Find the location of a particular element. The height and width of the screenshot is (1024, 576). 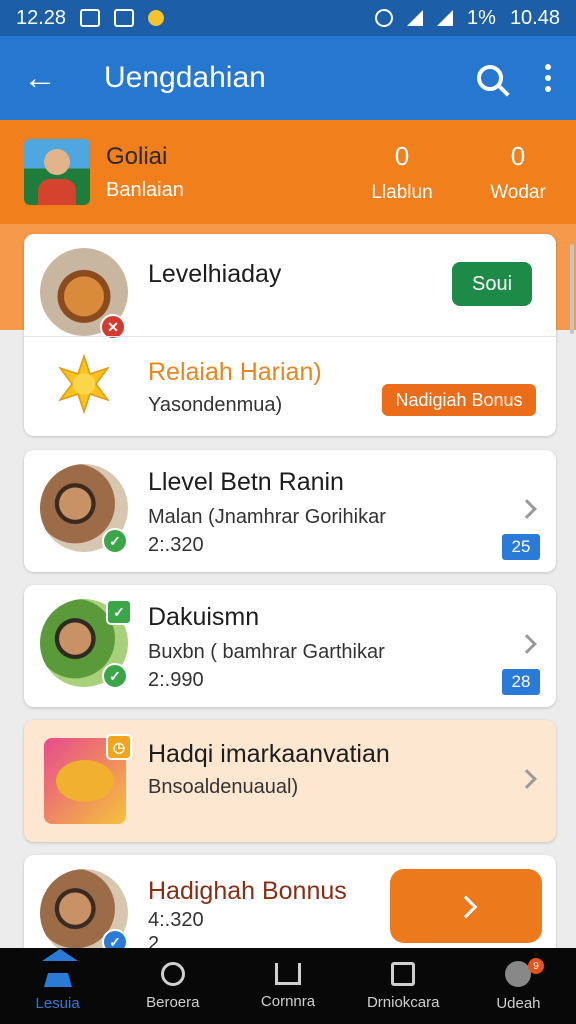

stat-llablun: 0 Llablun is located at coordinates (402, 172).